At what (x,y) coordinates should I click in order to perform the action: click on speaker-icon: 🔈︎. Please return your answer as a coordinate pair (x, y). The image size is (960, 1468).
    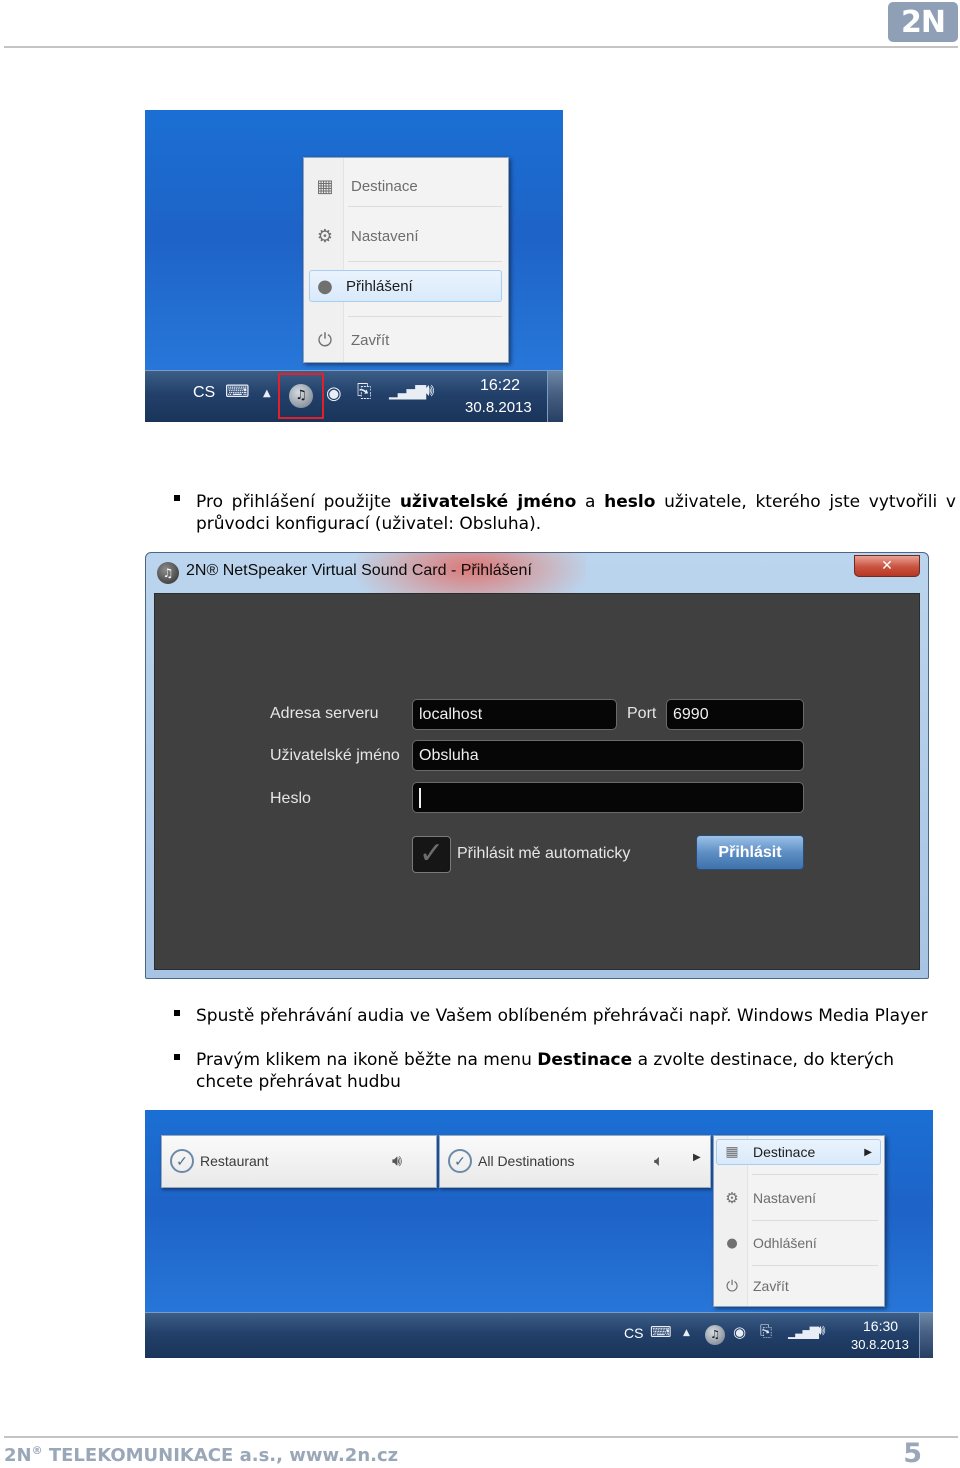
    Looking at the image, I should click on (659, 1160).